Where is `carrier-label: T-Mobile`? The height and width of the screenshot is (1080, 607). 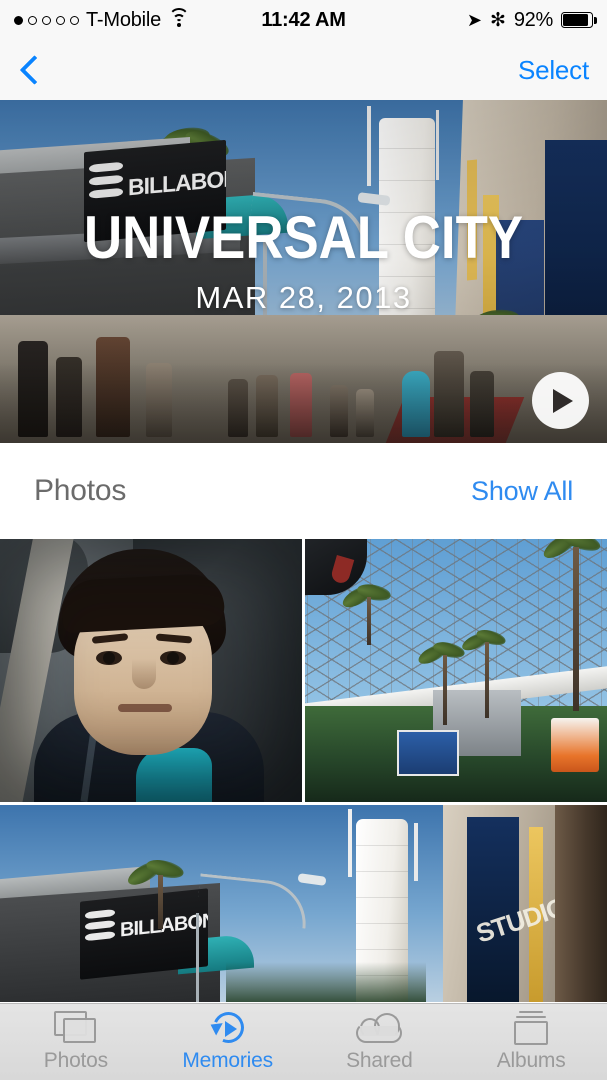
carrier-label: T-Mobile is located at coordinates (124, 19).